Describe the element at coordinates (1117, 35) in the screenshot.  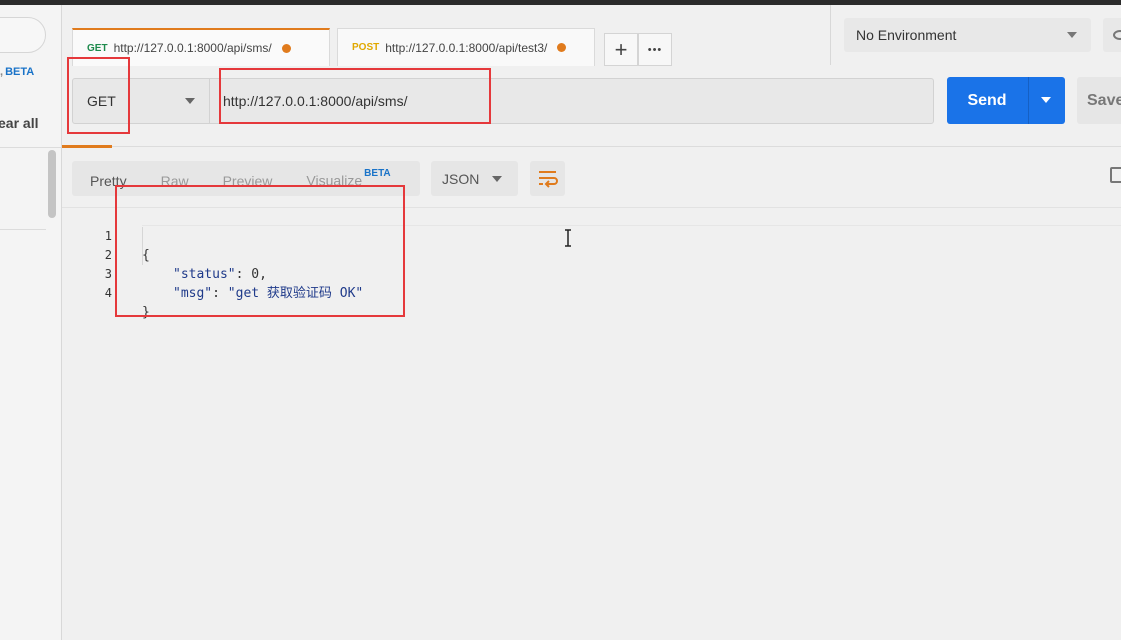
I see `eye-icon` at that location.